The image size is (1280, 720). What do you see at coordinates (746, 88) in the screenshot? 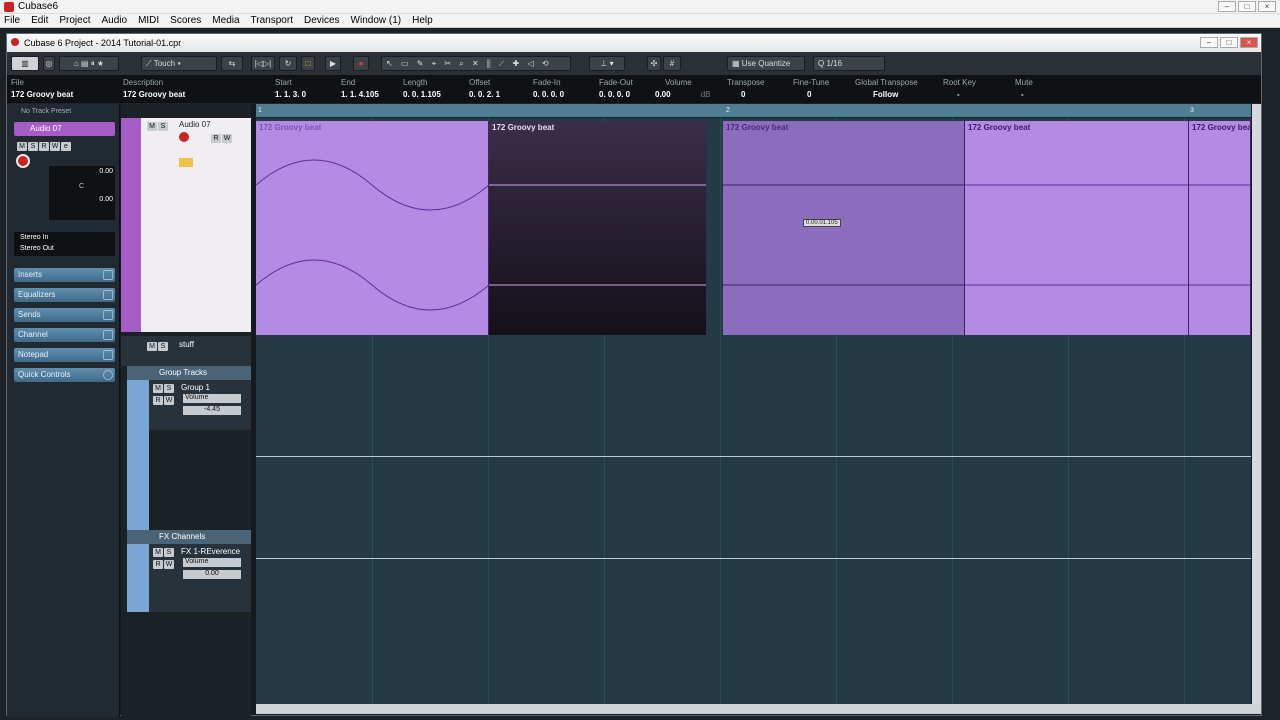
I see `info-transpose: Transpose 0` at bounding box center [746, 88].